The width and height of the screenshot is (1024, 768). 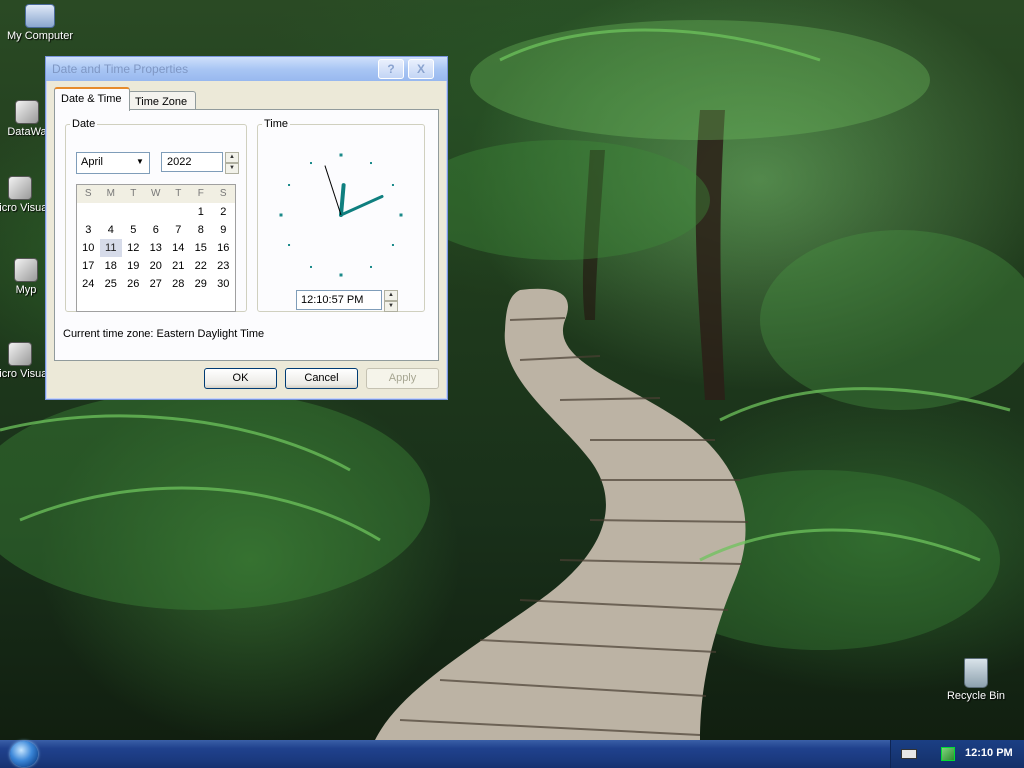 What do you see at coordinates (223, 248) in the screenshot?
I see `calendar-day: 16` at bounding box center [223, 248].